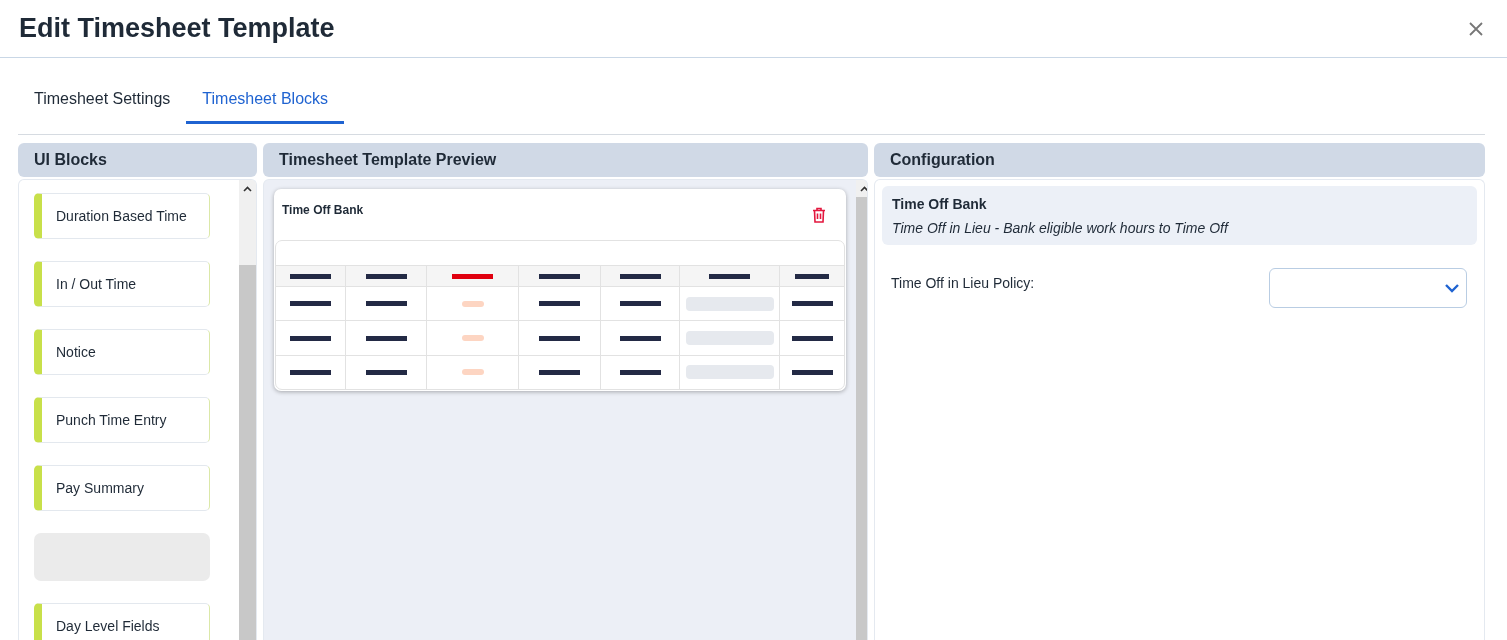  Describe the element at coordinates (122, 352) in the screenshot. I see `ui-block-card: Notice` at that location.